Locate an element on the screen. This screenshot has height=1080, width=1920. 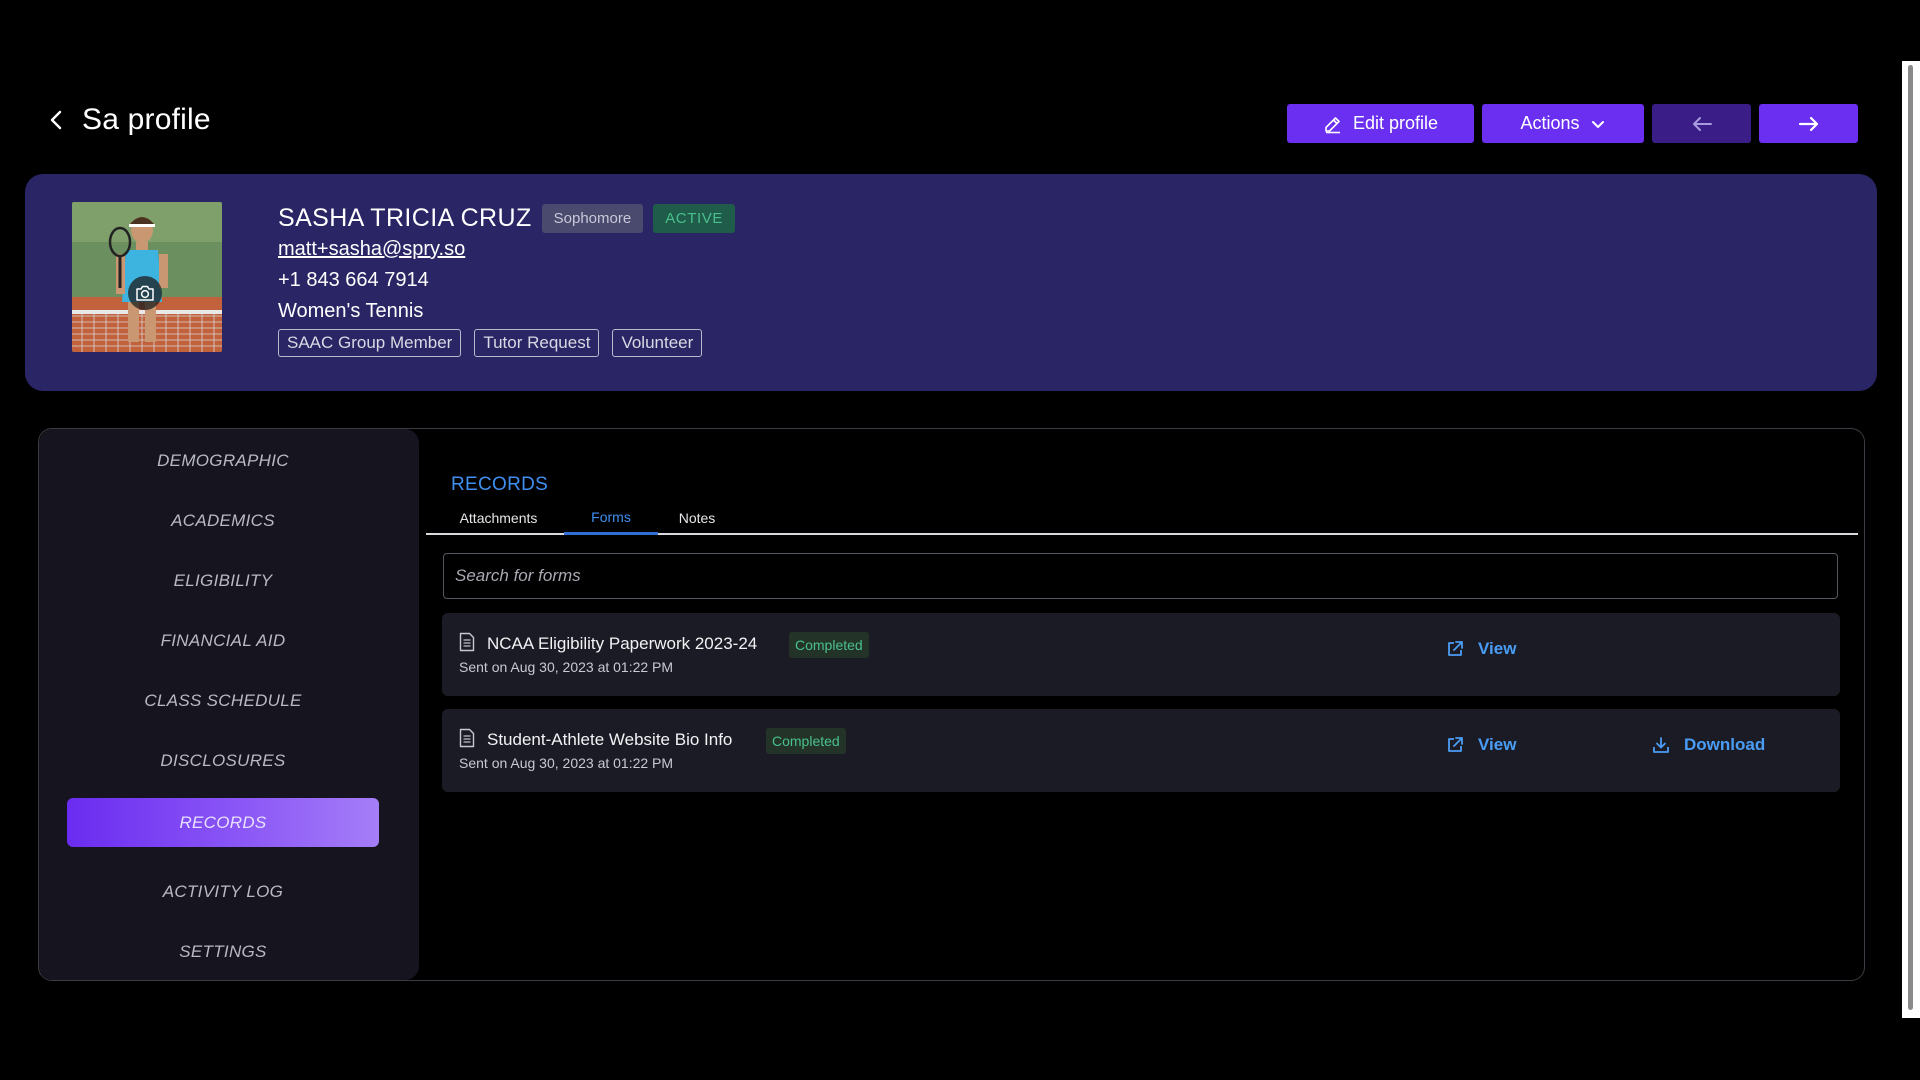
toolbar: Edit profile Actions is located at coordinates (1572, 123).